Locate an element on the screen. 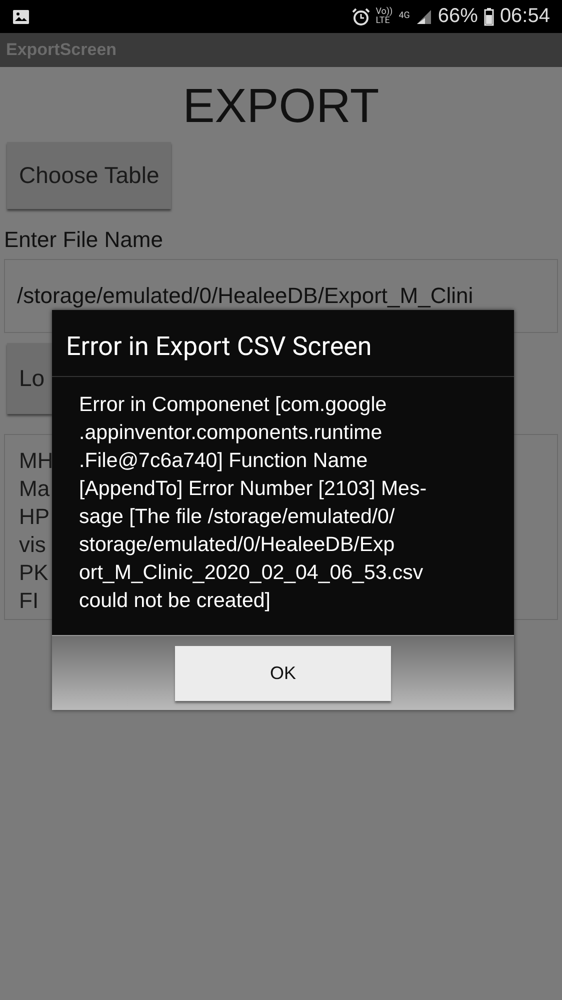  error-message: Error in Componenet [com.google .appinventor.components.runtime .File@7c6a740] Function Name [AppendTo] Error Number [2103] Mes- sage [The file /storage/emulated/0/ storage/emulated/0/HealeeDB/Exp ort_M_Clinic_2020_02_04_06_53.csv could not be created] is located at coordinates (253, 503).